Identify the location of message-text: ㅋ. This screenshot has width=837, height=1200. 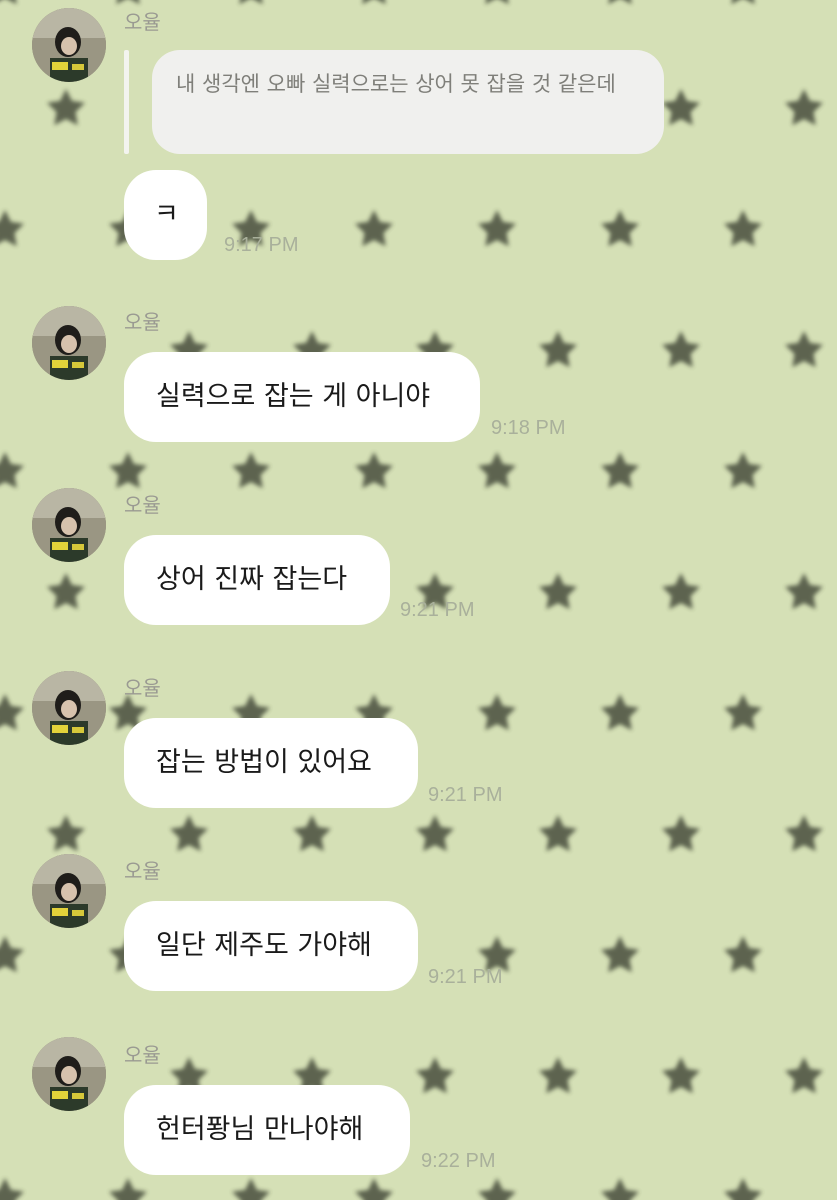
(166, 214).